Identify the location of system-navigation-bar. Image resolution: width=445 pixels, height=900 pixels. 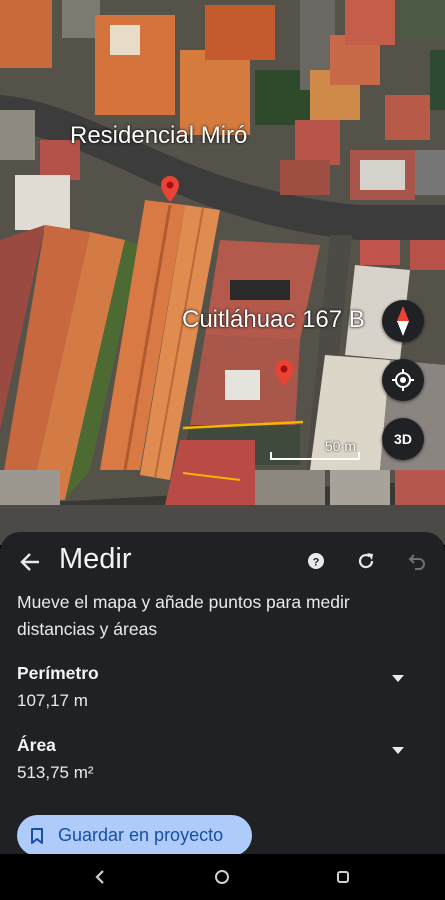
(222, 877).